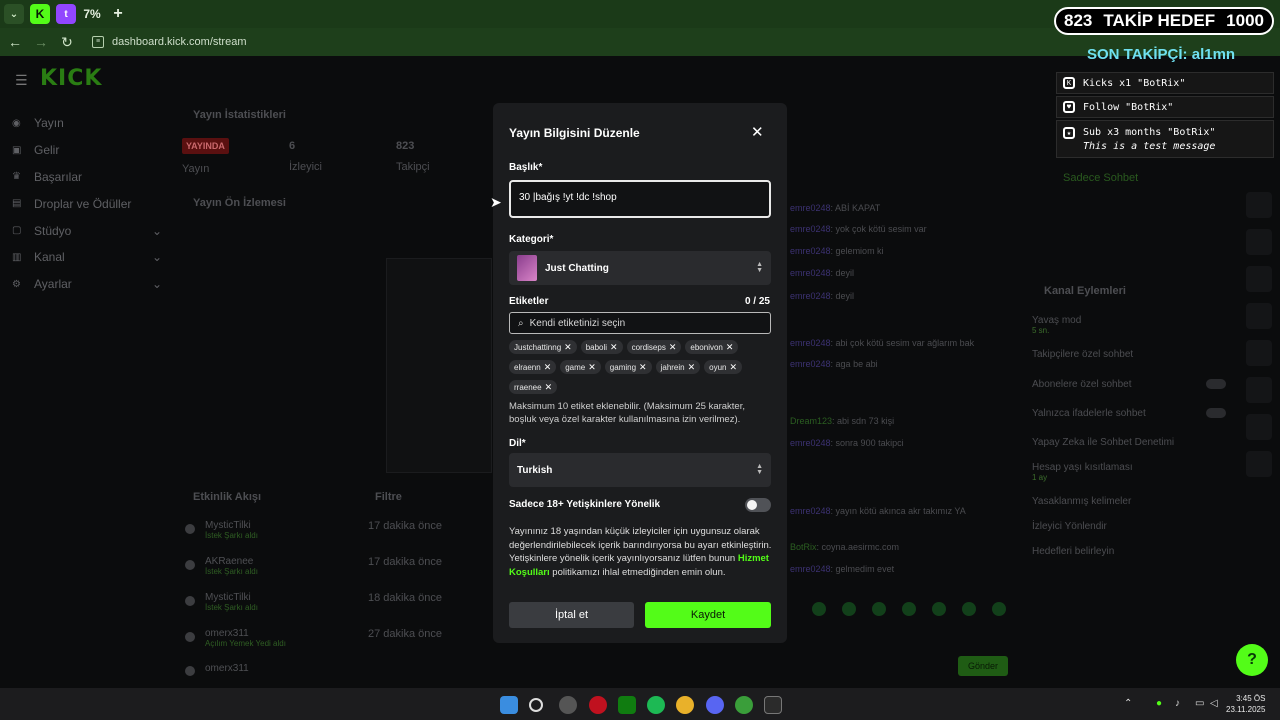  I want to click on volume-icon: ◁, so click(1214, 703).